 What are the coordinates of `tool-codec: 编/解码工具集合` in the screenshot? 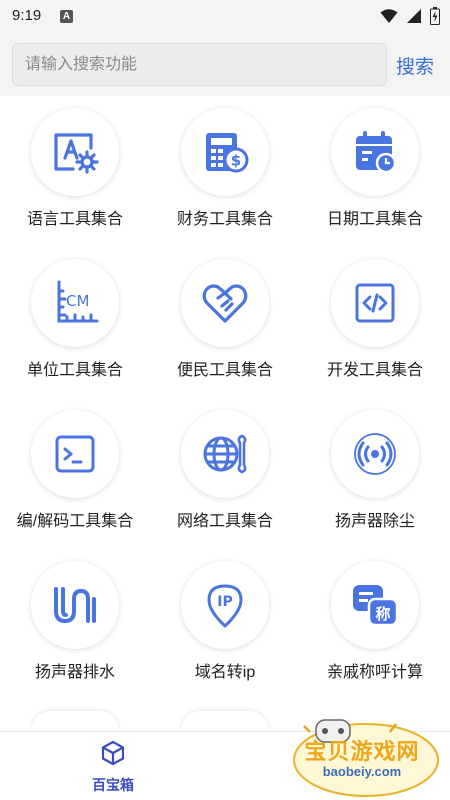 It's located at (75, 473).